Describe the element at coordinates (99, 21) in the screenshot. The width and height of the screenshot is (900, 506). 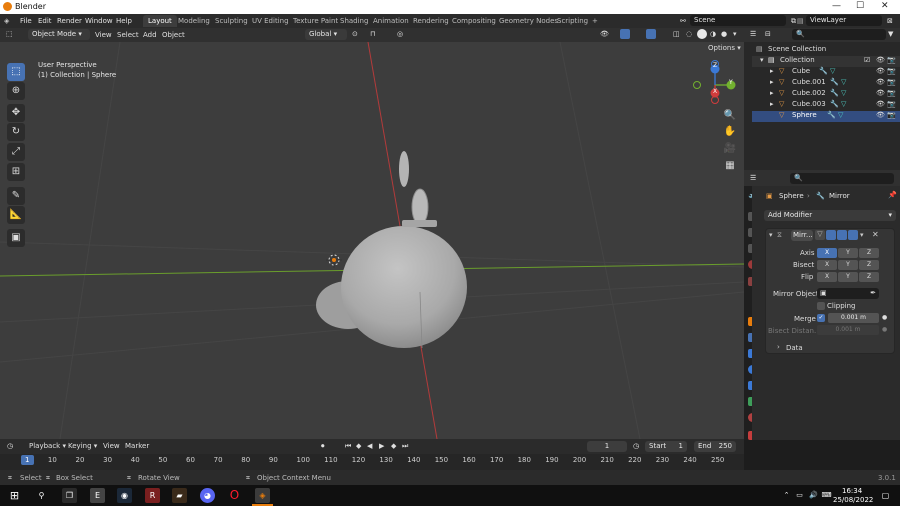
I see `menu-window: Window` at that location.